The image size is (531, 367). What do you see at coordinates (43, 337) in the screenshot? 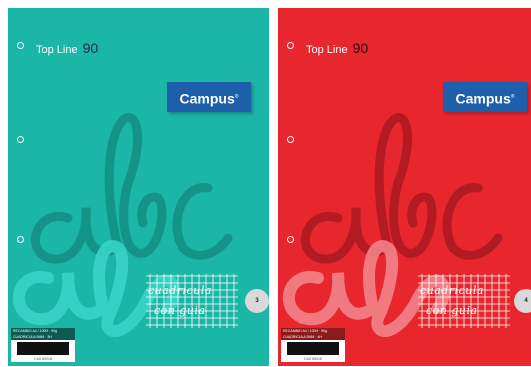
I see `label-line-2: CUADRICULA 5MM · 3H` at bounding box center [43, 337].